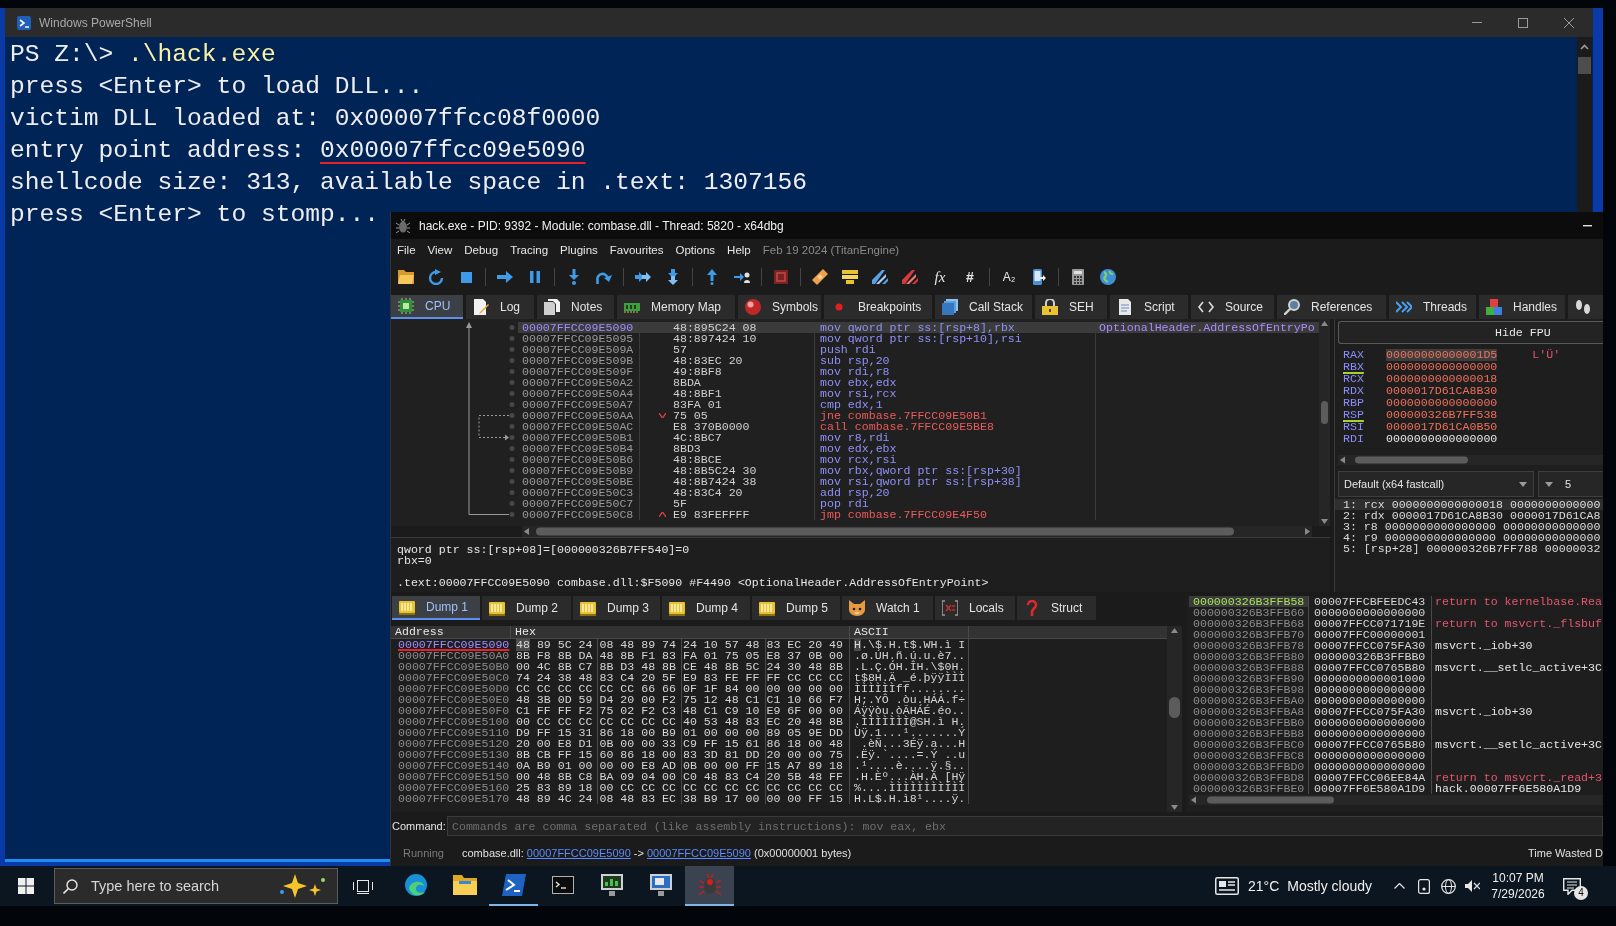  I want to click on tab: Source, so click(1232, 307).